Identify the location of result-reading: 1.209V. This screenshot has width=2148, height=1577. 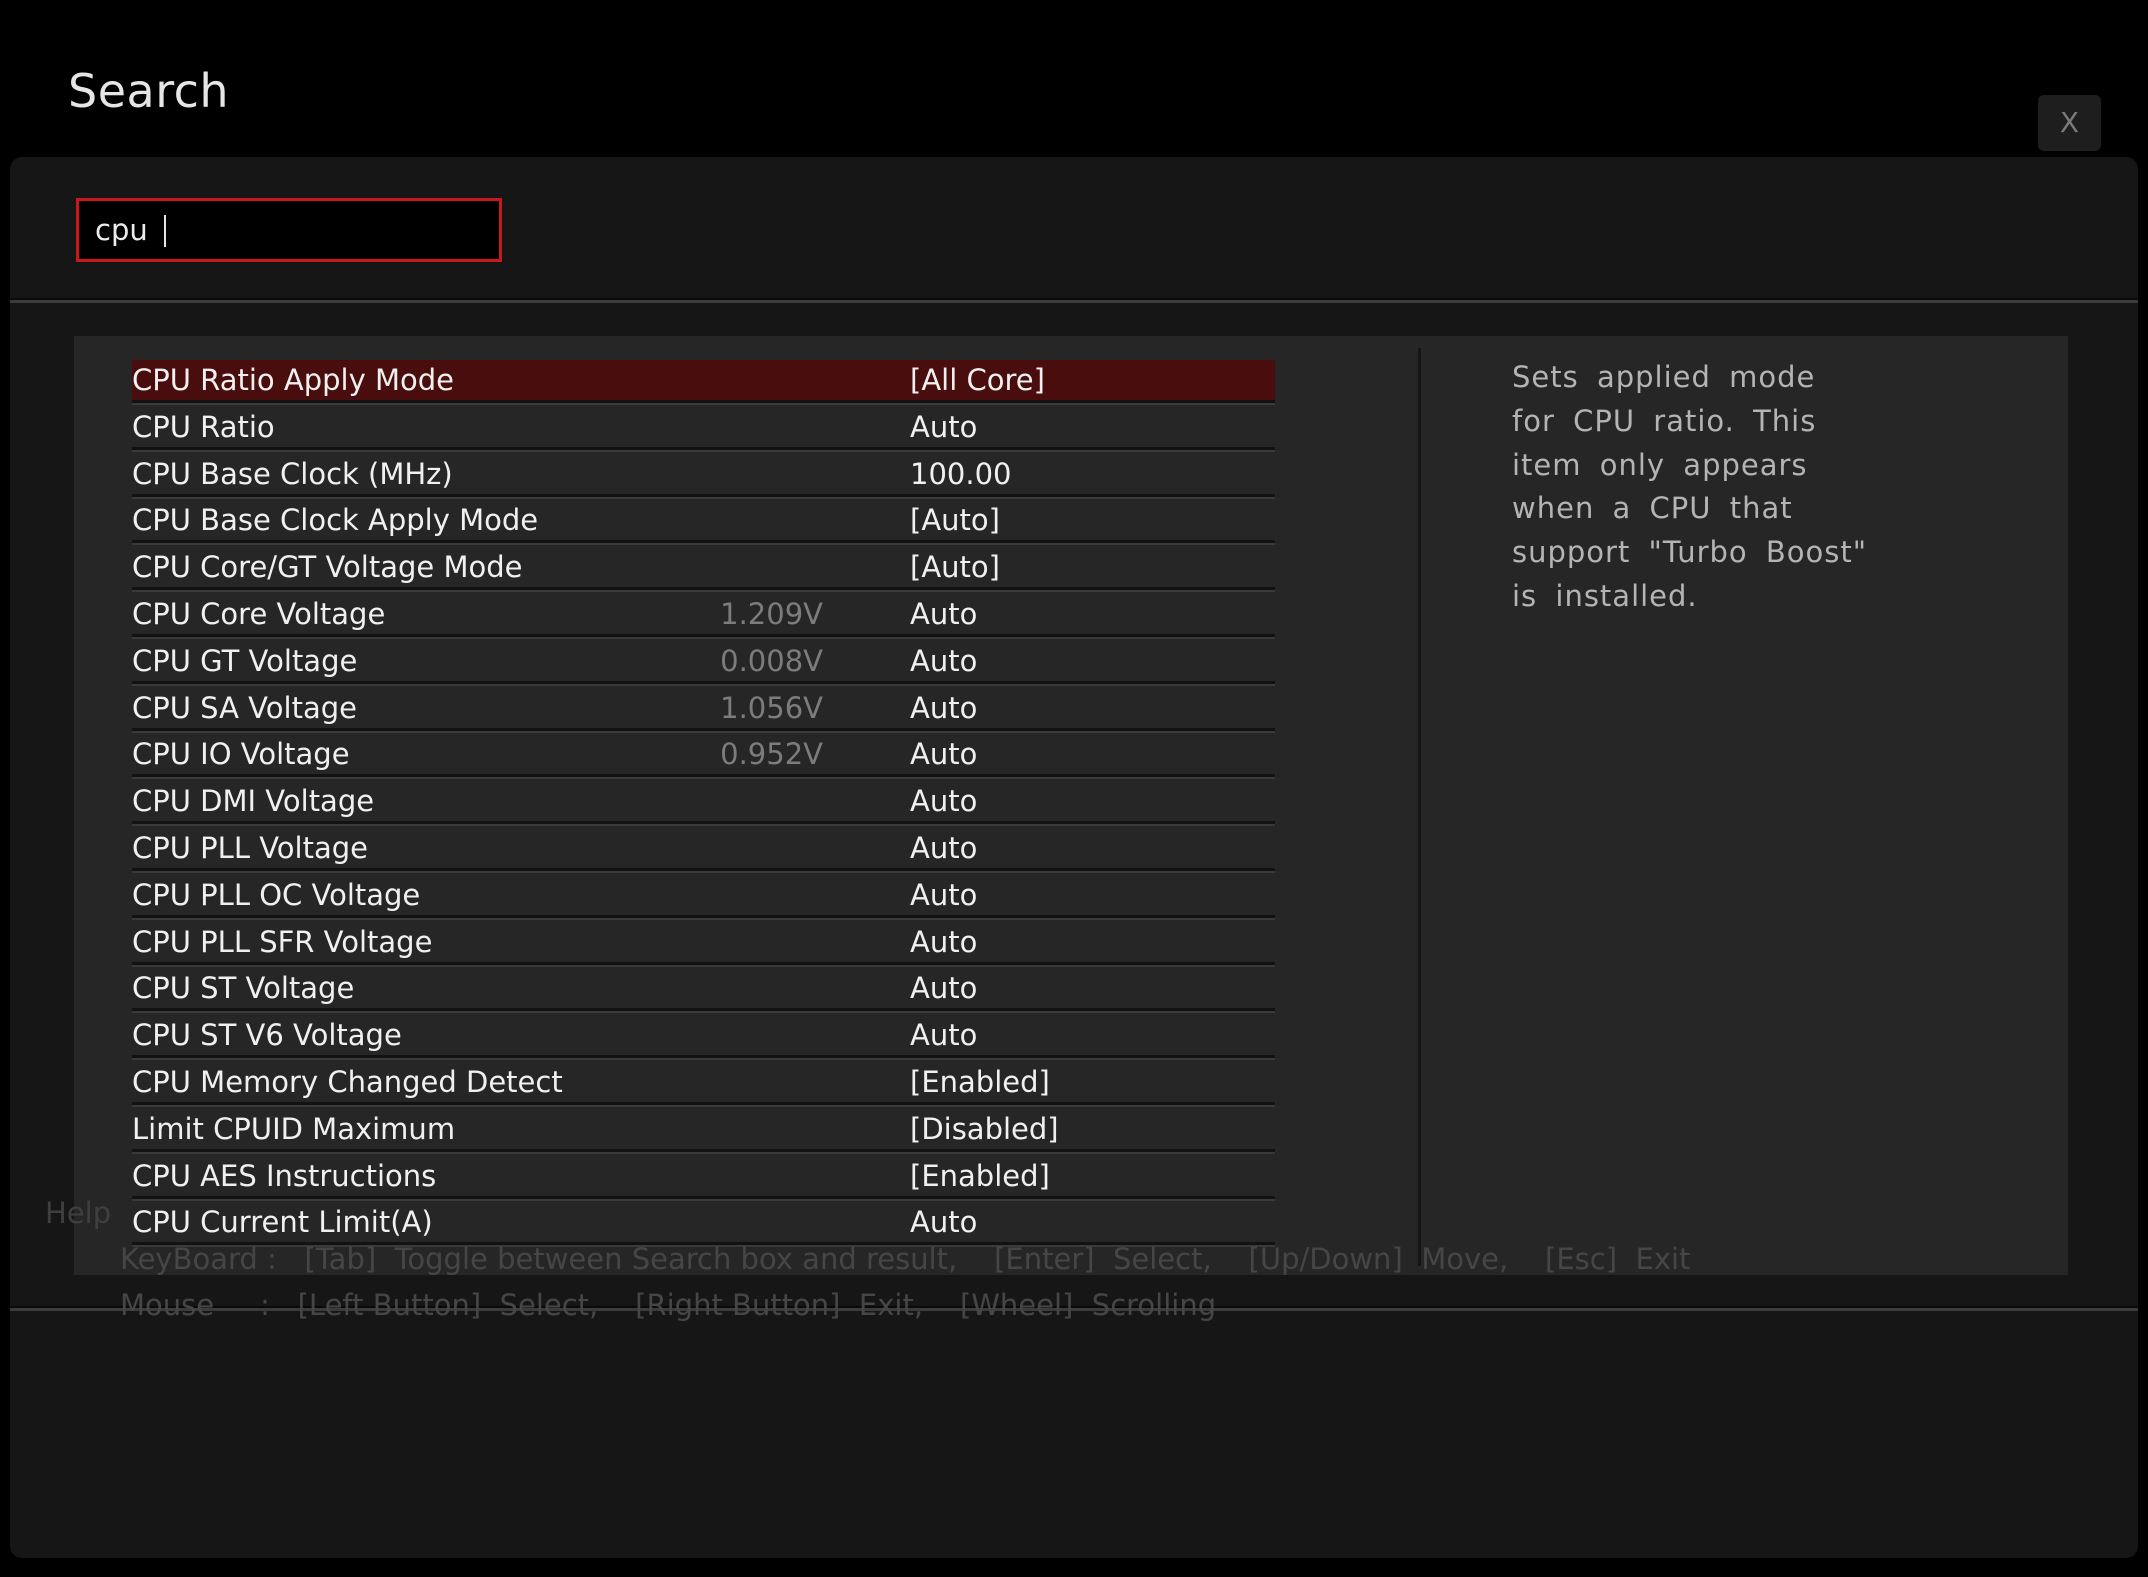
(771, 613).